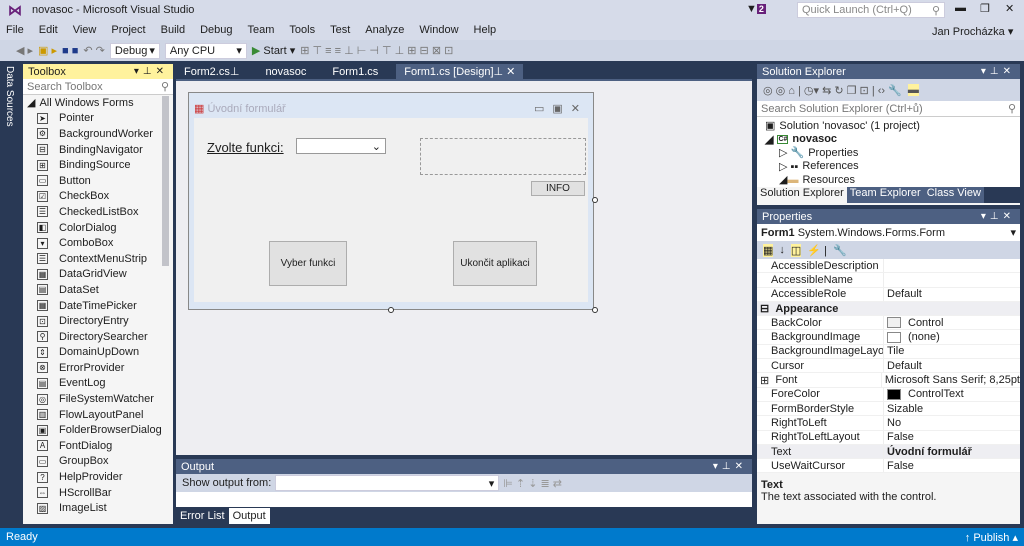 The image size is (1024, 546). Describe the element at coordinates (165, 181) in the screenshot. I see `toolbox-scrollbar` at that location.